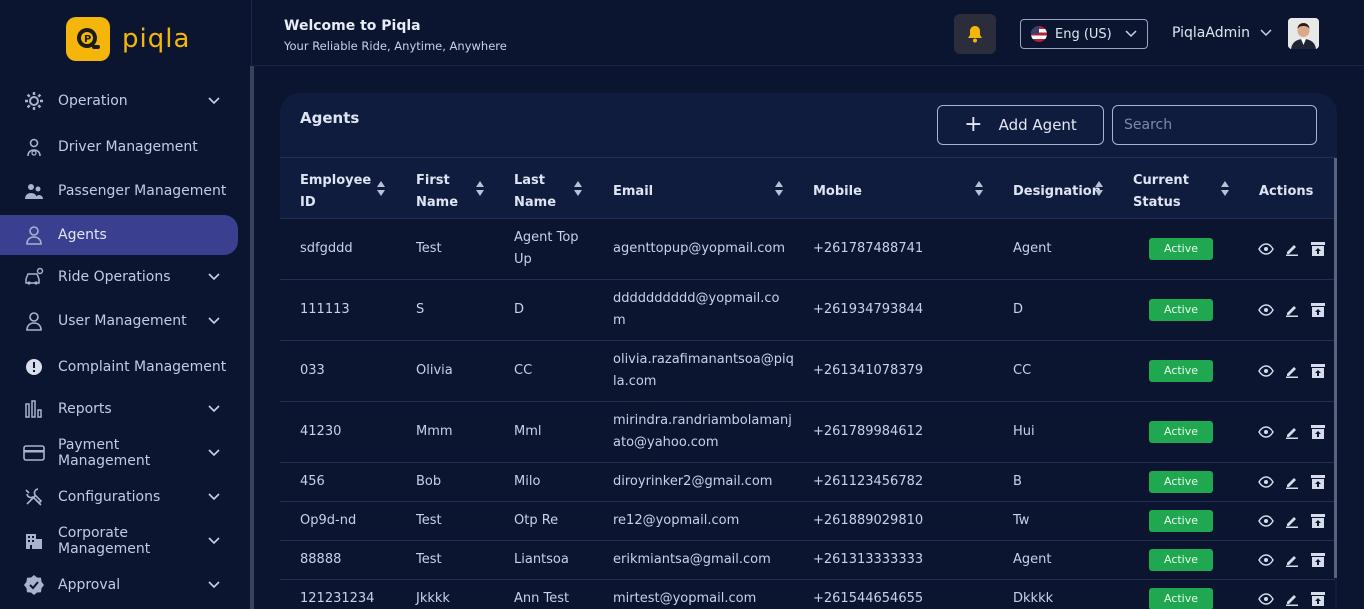  Describe the element at coordinates (541, 598) in the screenshot. I see `last-name-cell: Ann Test` at that location.